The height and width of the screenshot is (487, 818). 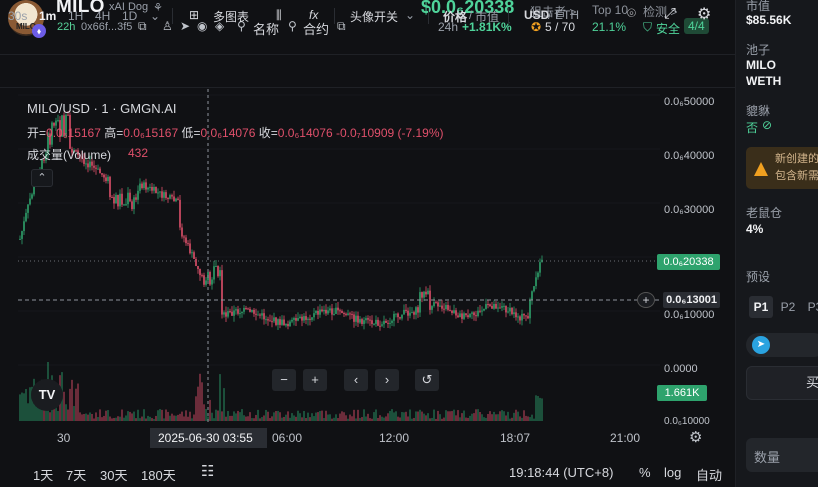 I want to click on range-1d: 1天, so click(x=43, y=474).